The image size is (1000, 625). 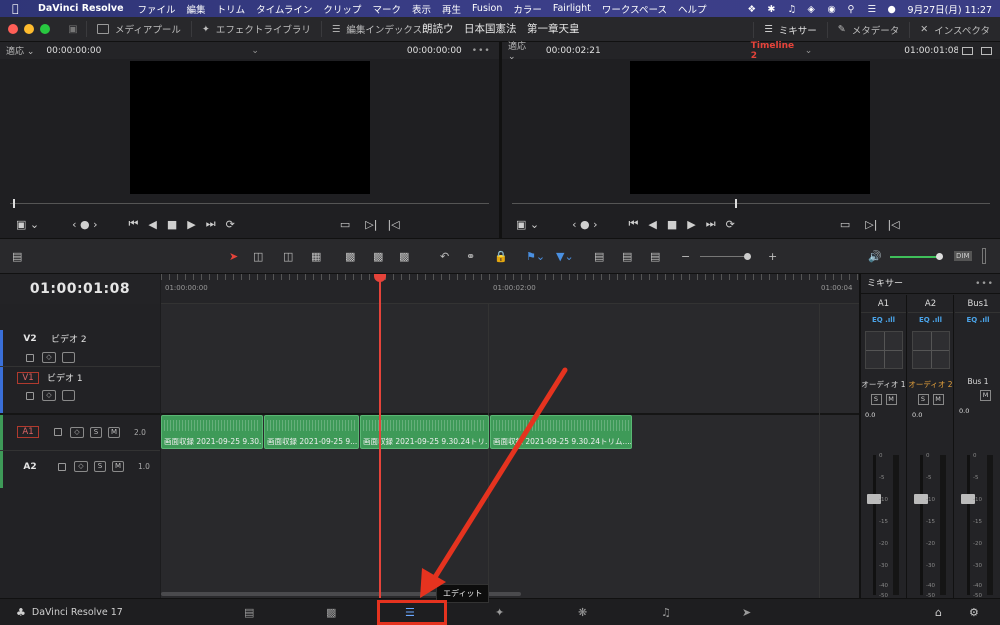 What do you see at coordinates (652, 224) in the screenshot?
I see `timeline-reverse-icon: ◀` at bounding box center [652, 224].